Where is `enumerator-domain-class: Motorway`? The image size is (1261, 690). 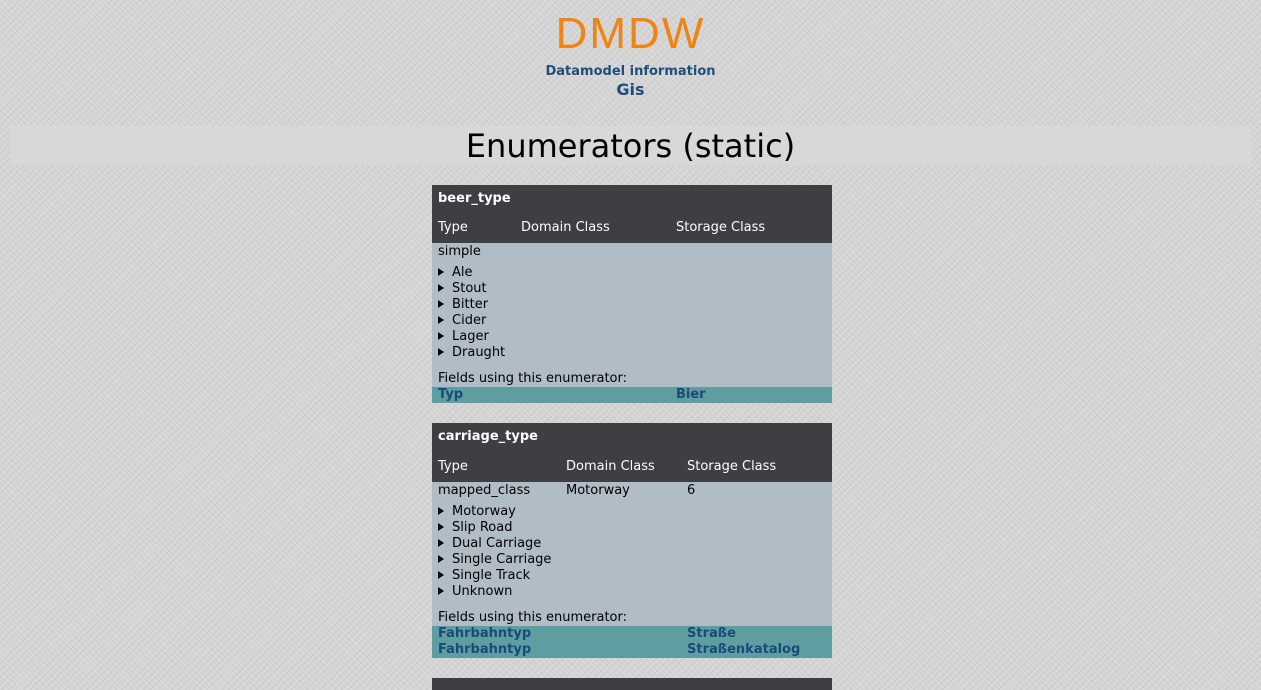
enumerator-domain-class: Motorway is located at coordinates (598, 490).